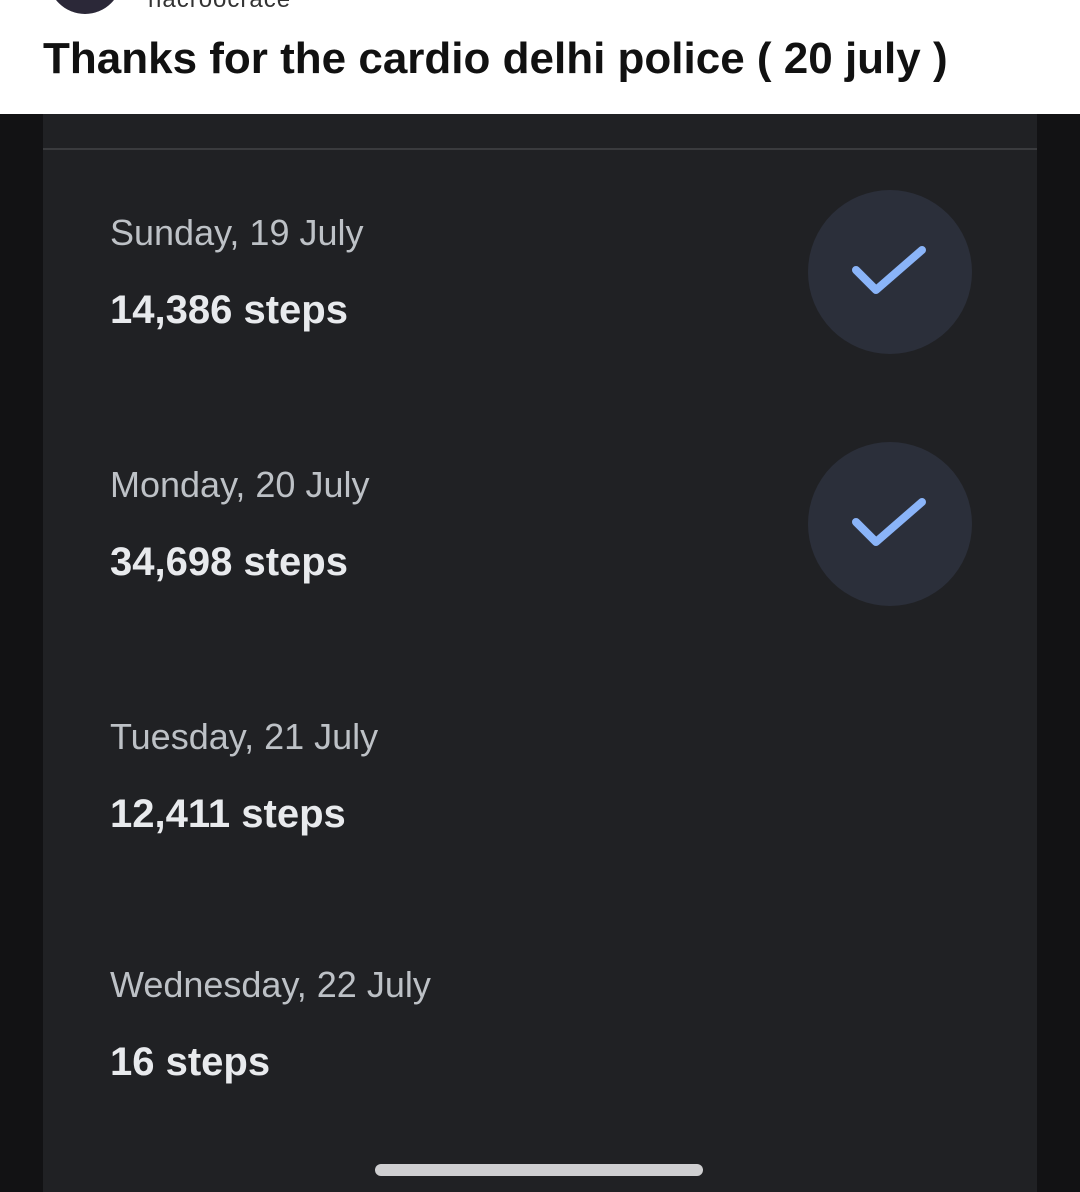 The width and height of the screenshot is (1080, 1192). What do you see at coordinates (228, 814) in the screenshot?
I see `day-steps: 12,411 steps` at bounding box center [228, 814].